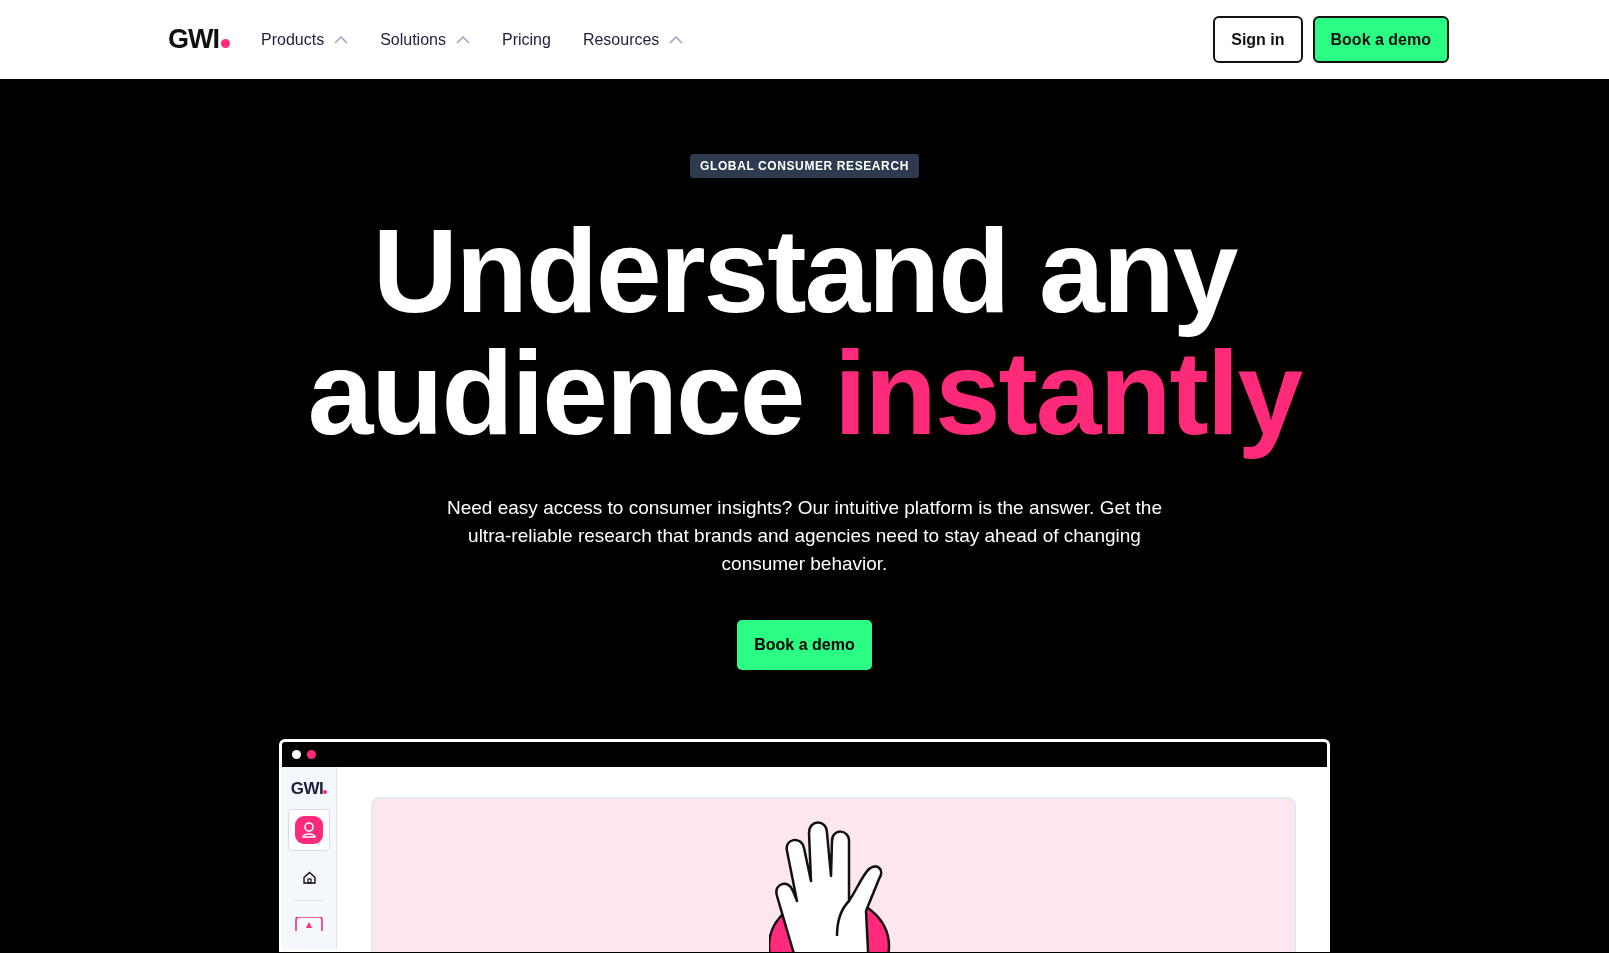 This screenshot has height=953, width=1609. What do you see at coordinates (425, 39) in the screenshot?
I see `nav-link: Solutions` at bounding box center [425, 39].